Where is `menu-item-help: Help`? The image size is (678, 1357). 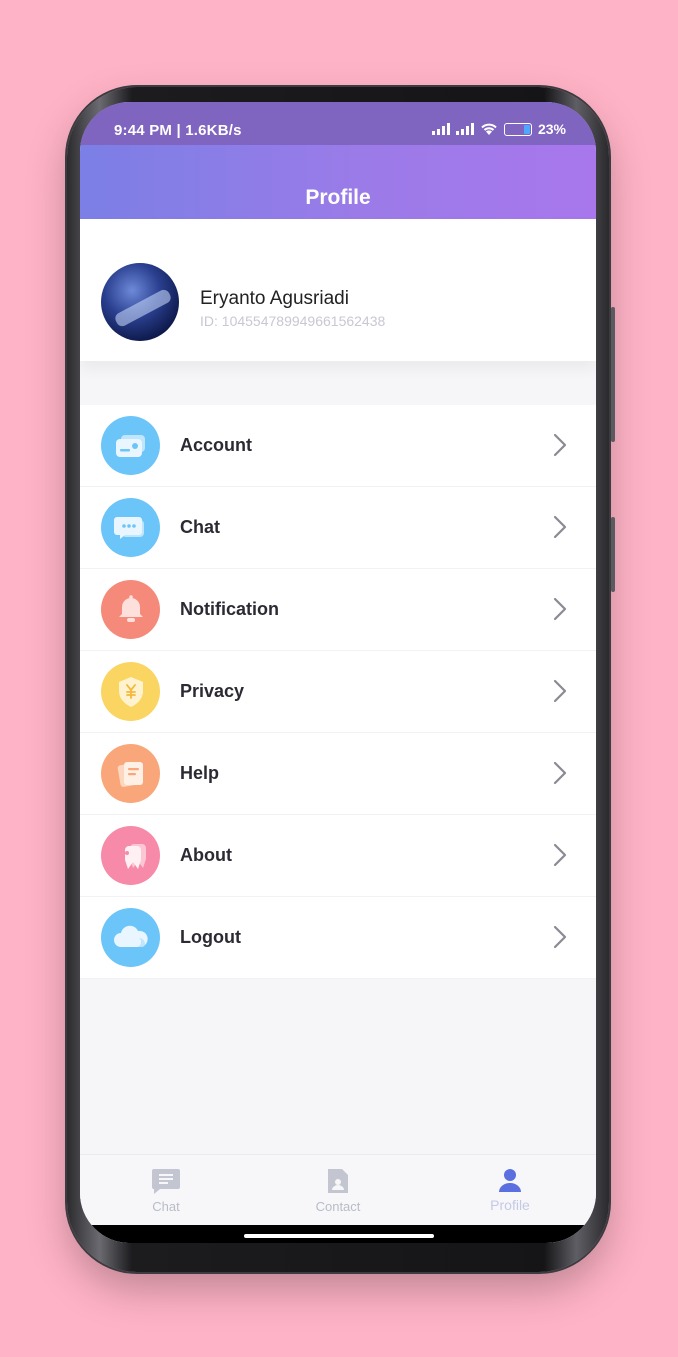
menu-item-help: Help is located at coordinates (338, 774).